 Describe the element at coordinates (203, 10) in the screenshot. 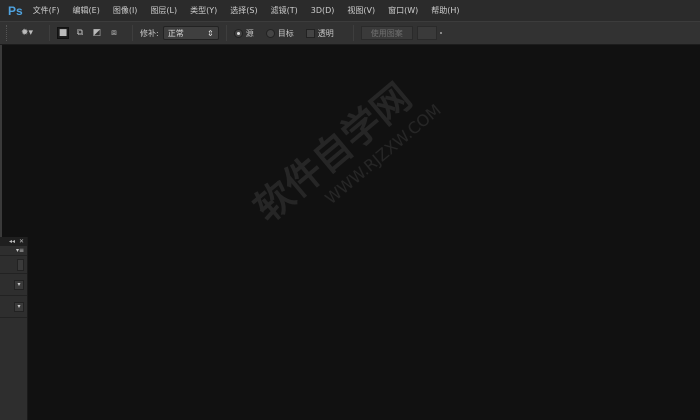

I see `menu-type: 类型(Y)` at that location.